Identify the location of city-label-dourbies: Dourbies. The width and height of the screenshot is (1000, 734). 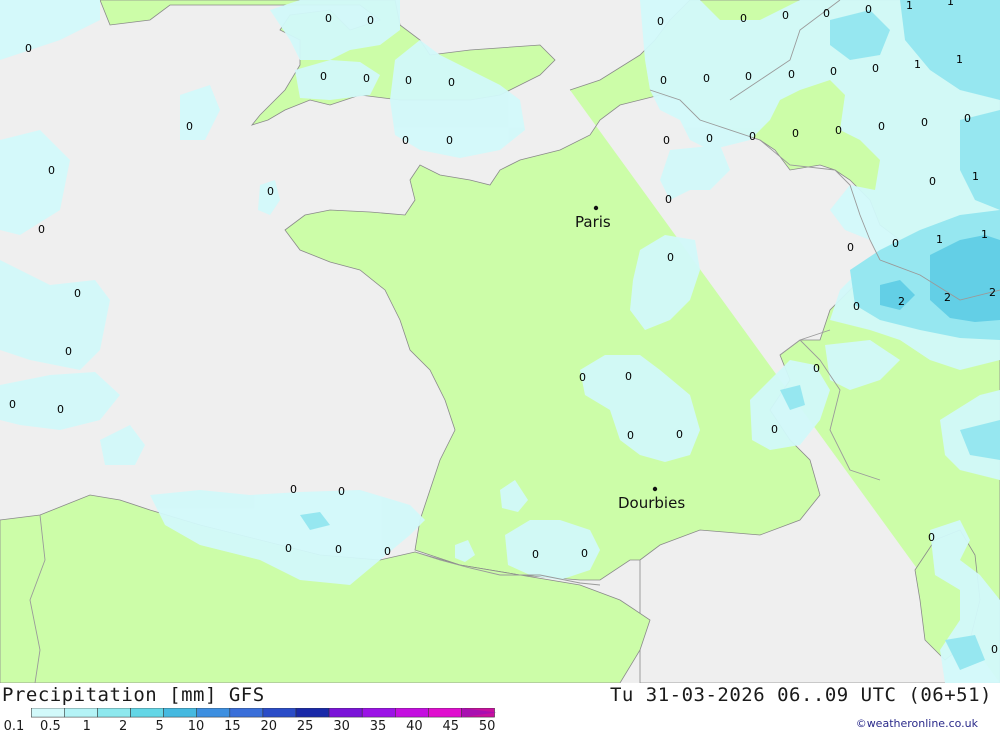
(651, 503).